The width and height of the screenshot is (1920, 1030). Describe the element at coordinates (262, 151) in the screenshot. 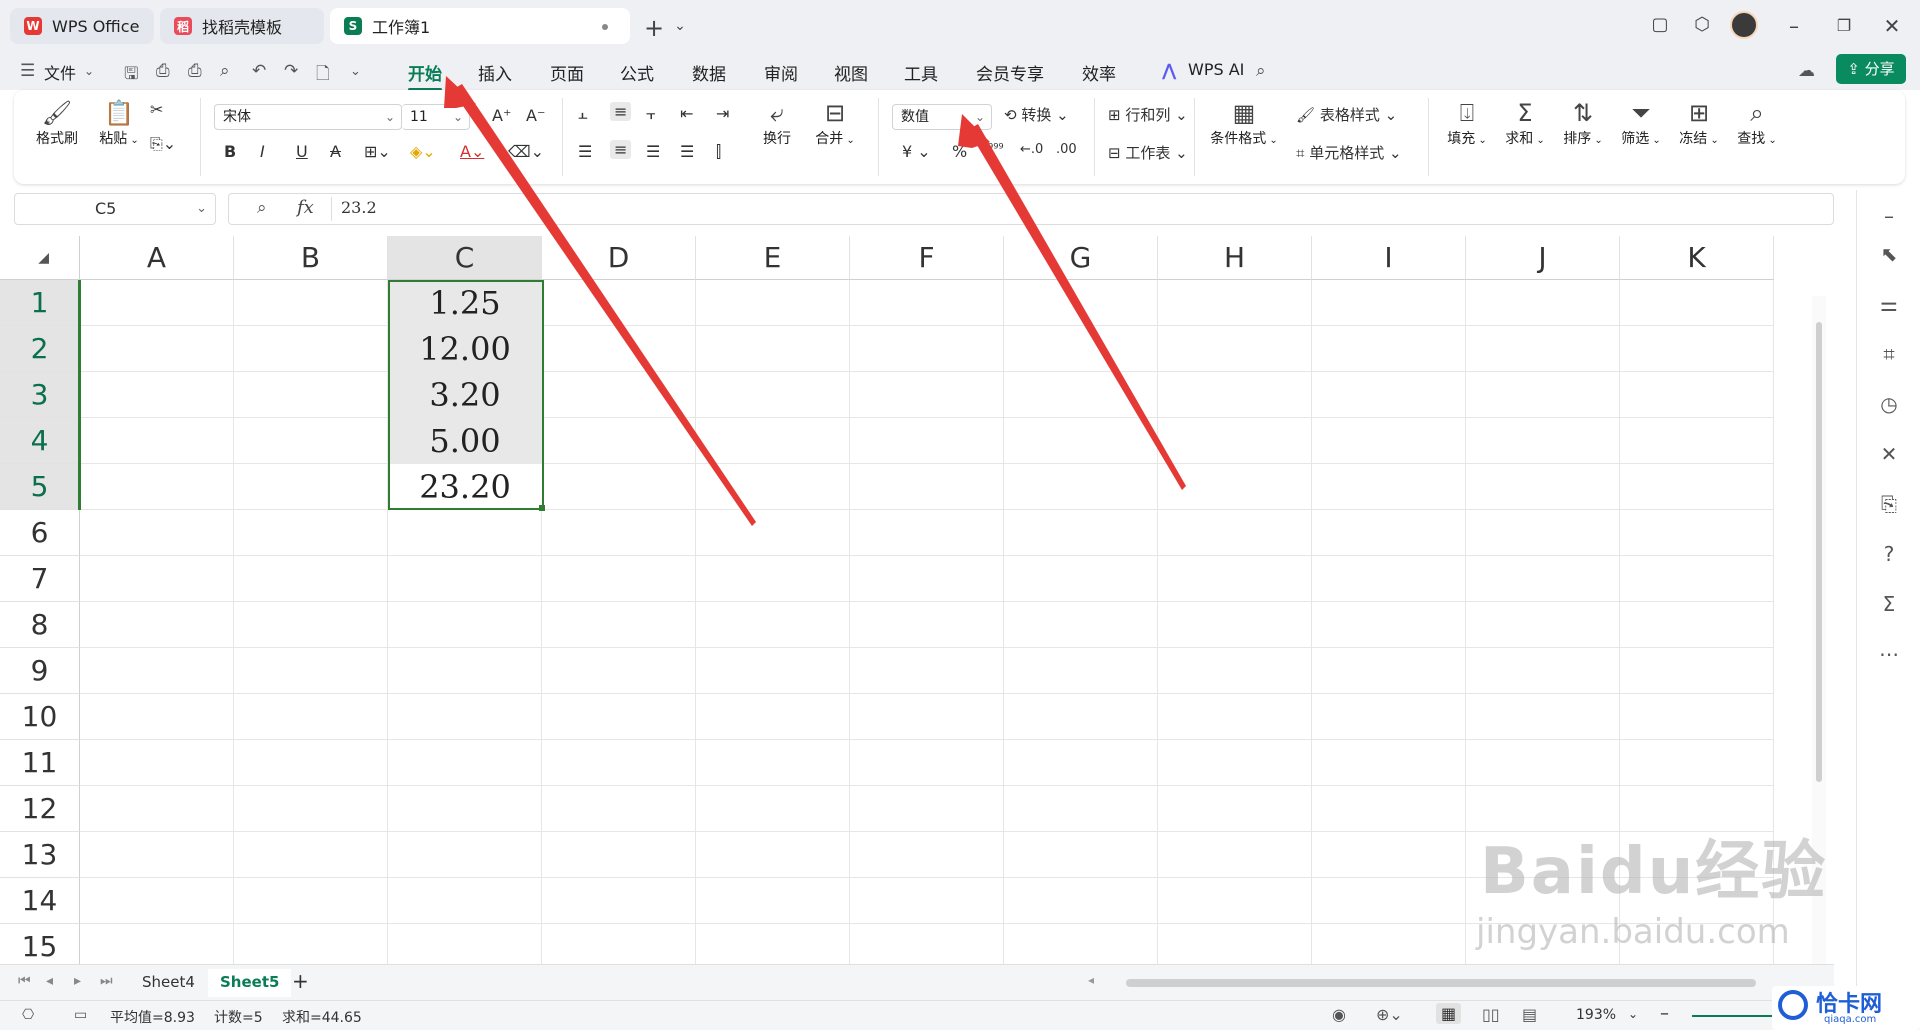

I see `italic-icon: I` at that location.